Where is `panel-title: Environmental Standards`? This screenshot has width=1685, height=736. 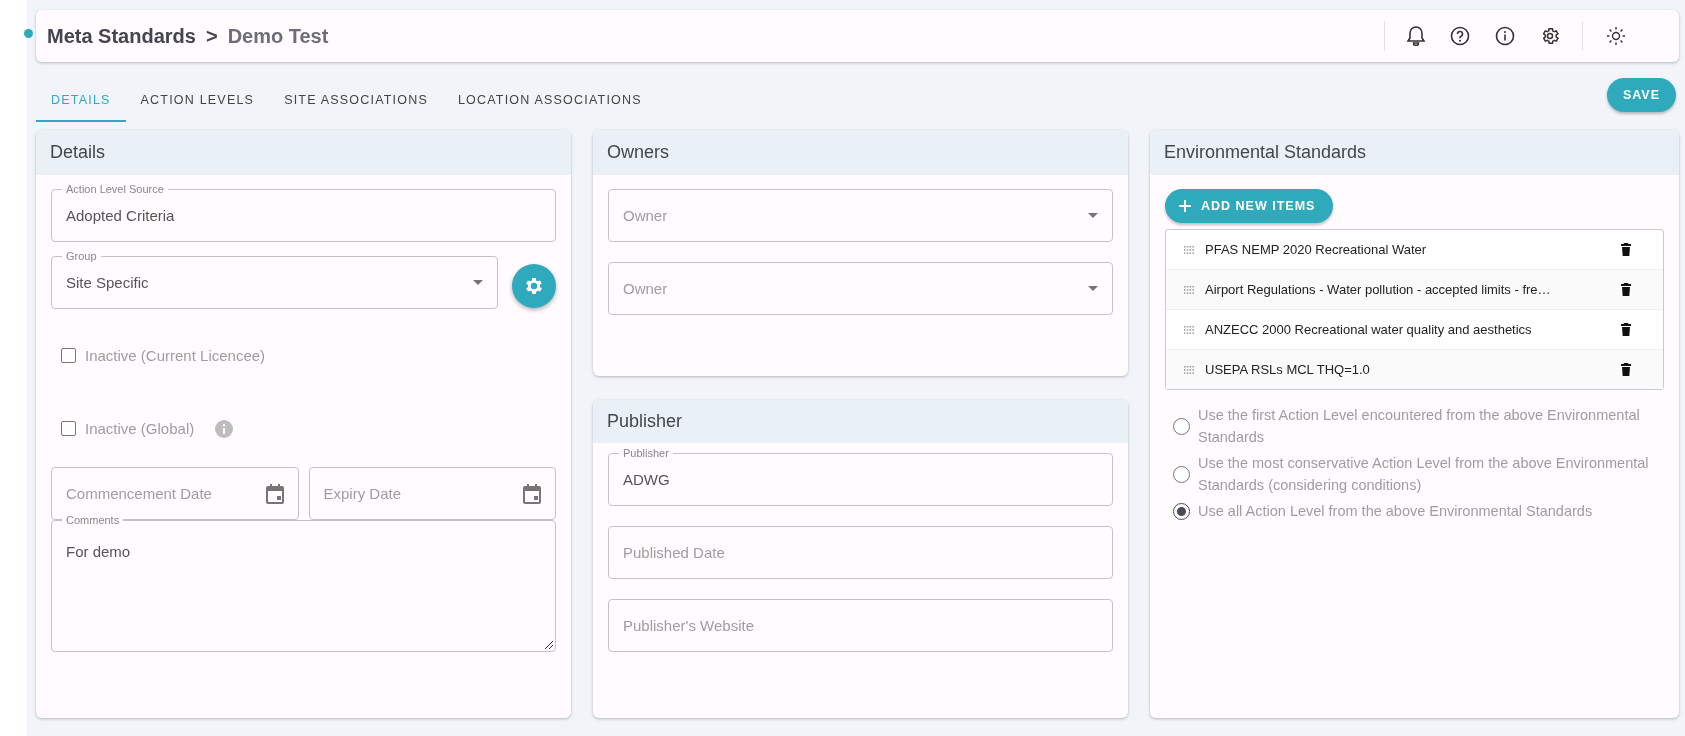 panel-title: Environmental Standards is located at coordinates (1265, 152).